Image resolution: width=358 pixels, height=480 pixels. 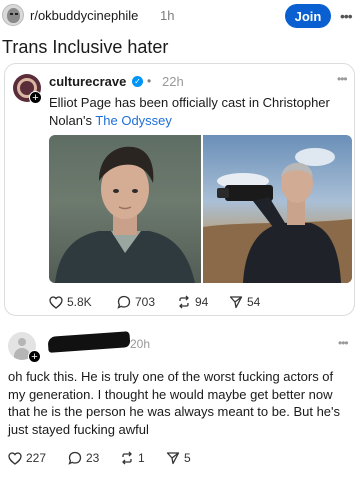 What do you see at coordinates (244, 302) in the screenshot?
I see `share-stat: 54` at bounding box center [244, 302].